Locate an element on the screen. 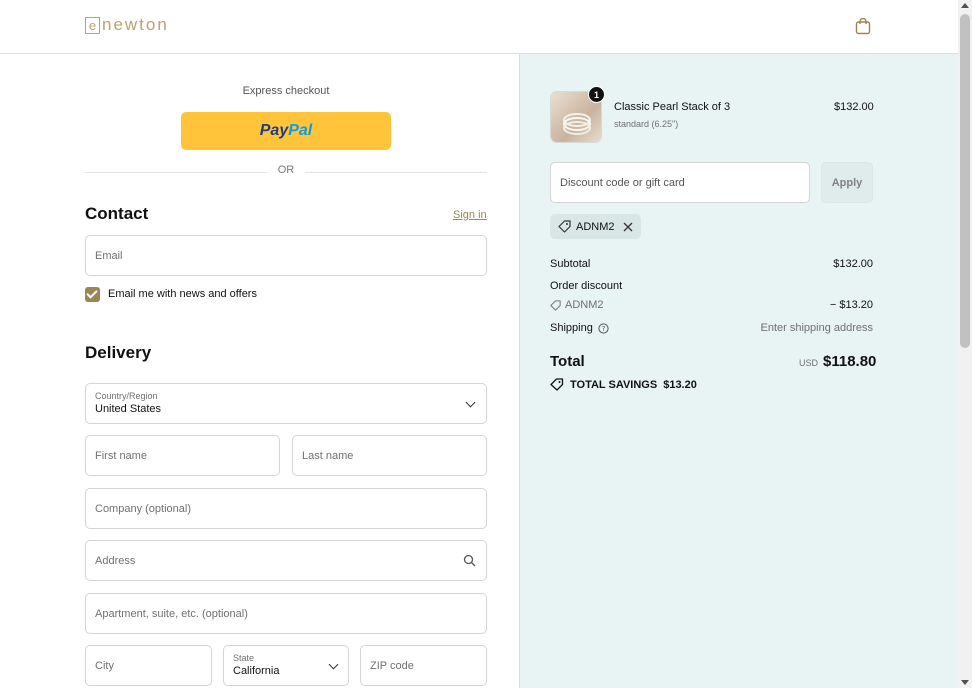 The height and width of the screenshot is (688, 972). paypal-text-a: Pay is located at coordinates (274, 130).